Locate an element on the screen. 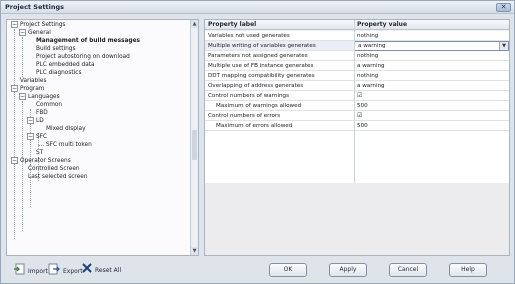  property-row: Control numbers of warnings ☑ is located at coordinates (357, 96).